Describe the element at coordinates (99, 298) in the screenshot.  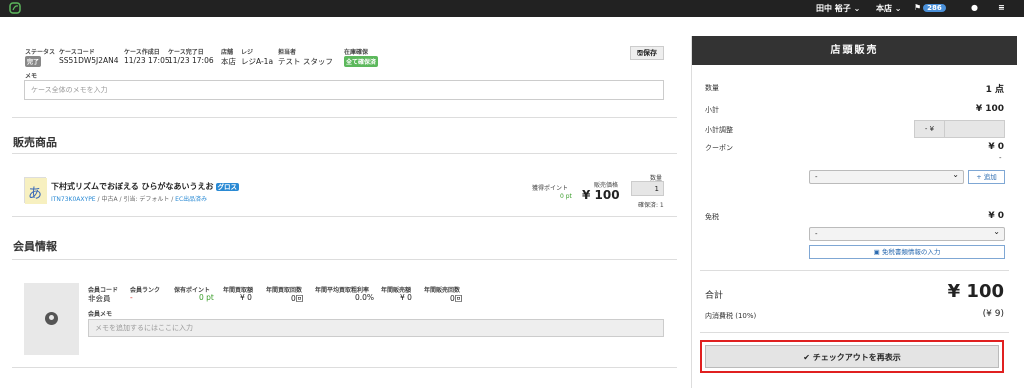
I see `member-code-value: 非会員` at that location.